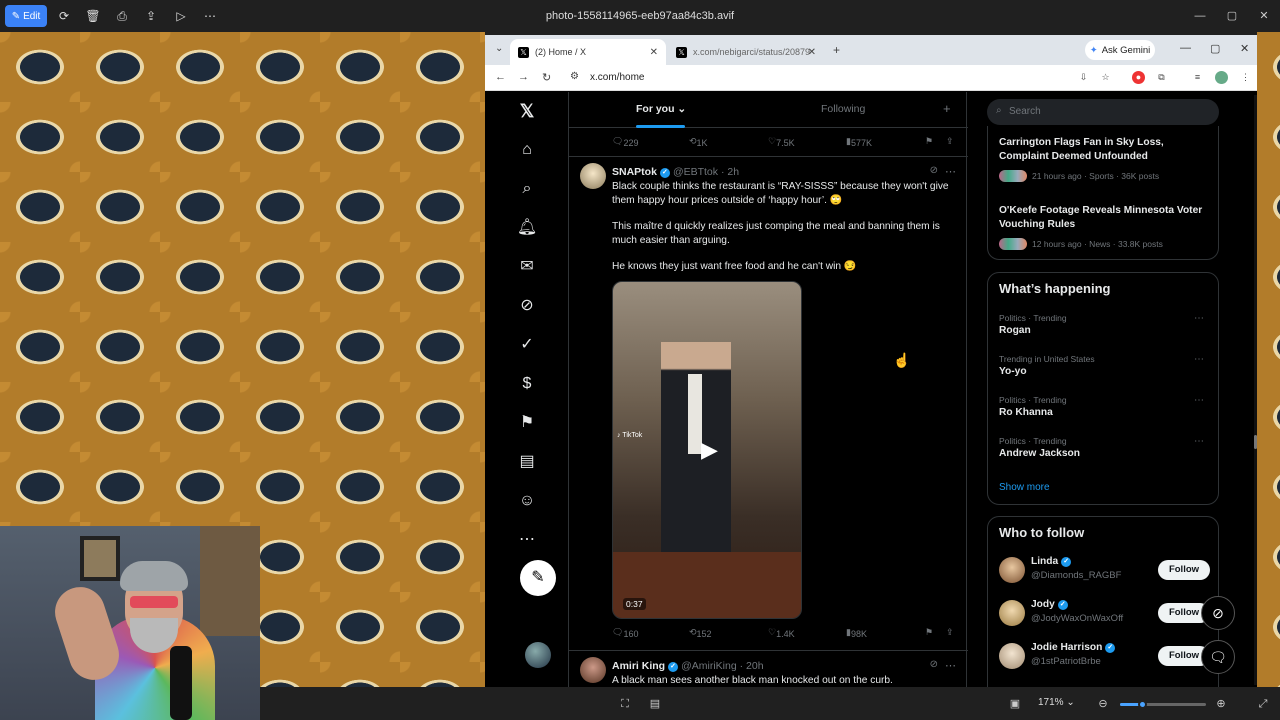  What do you see at coordinates (546, 77) in the screenshot?
I see `reload-icon: ↻` at bounding box center [546, 77].